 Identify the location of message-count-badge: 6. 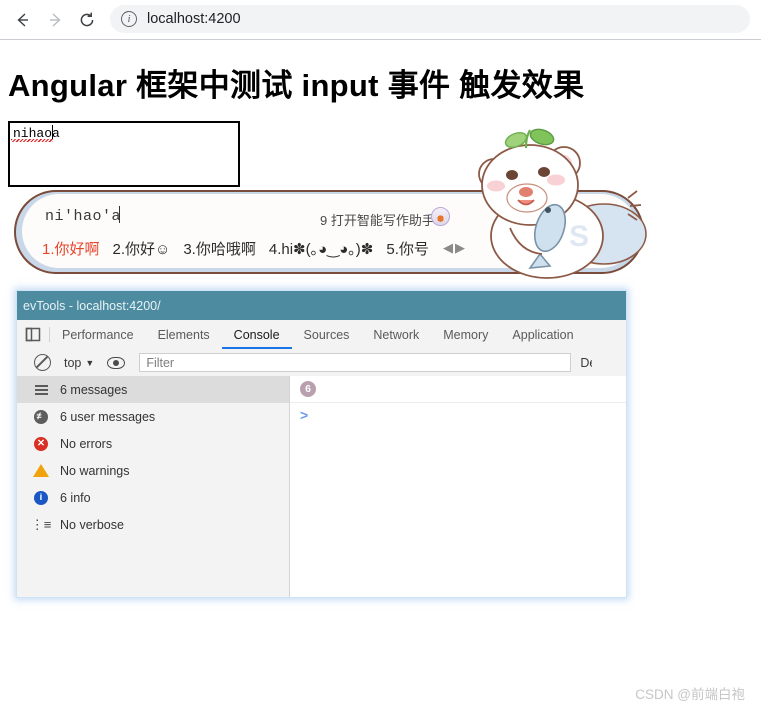
(308, 389).